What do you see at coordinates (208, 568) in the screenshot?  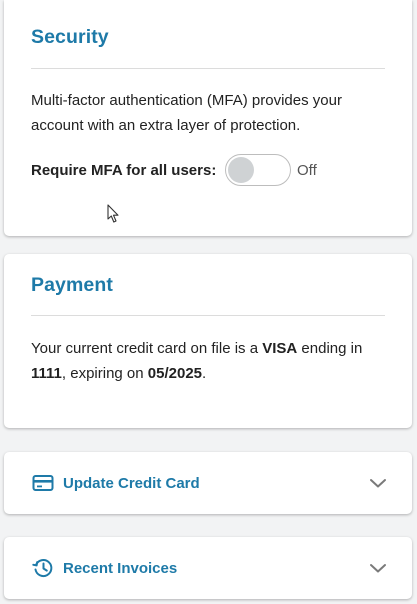 I see `recent-invoices-accordion: Recent Invoices` at bounding box center [208, 568].